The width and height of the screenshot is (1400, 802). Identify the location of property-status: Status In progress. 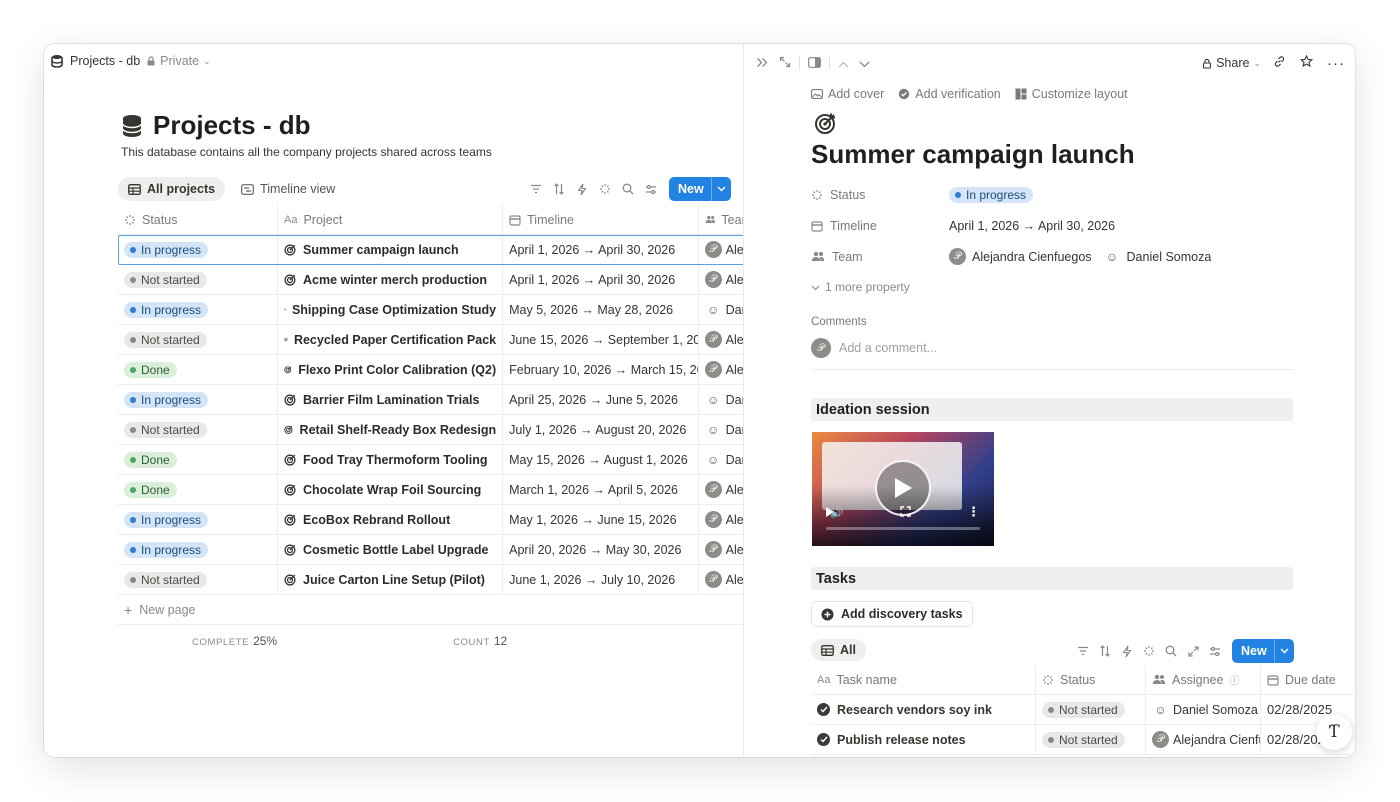
(1011, 194).